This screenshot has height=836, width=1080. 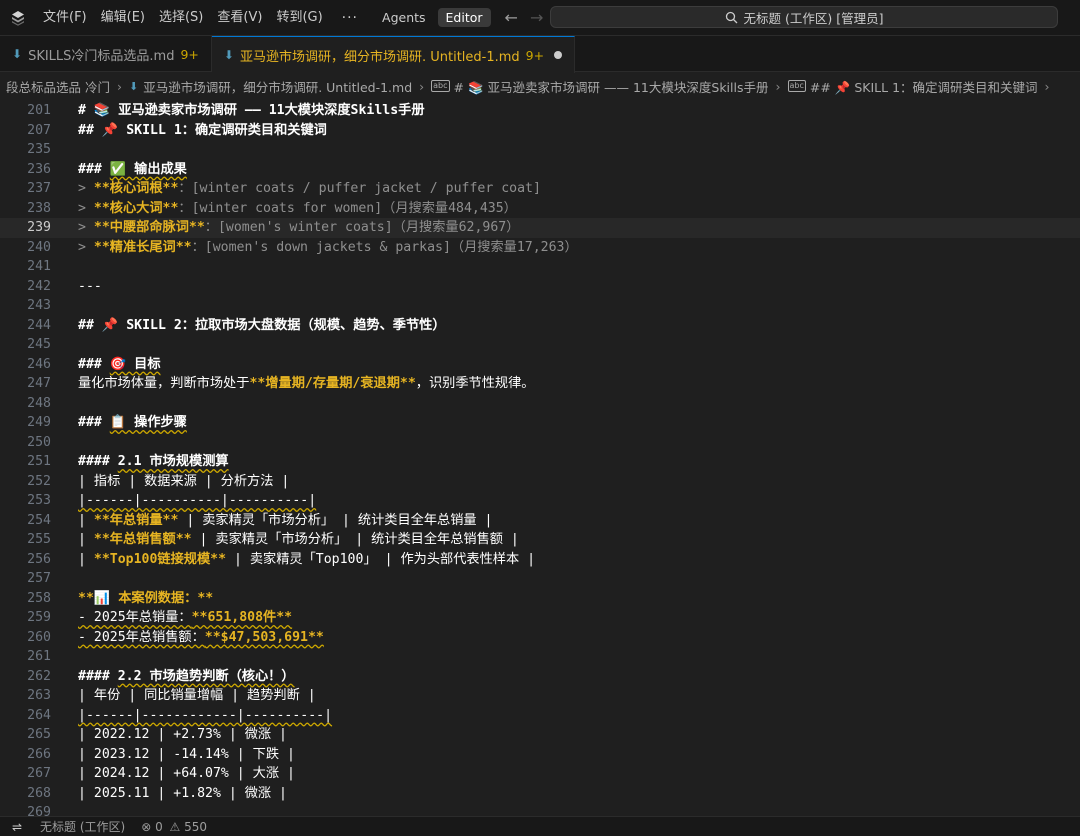 I want to click on line-content: | **年总销售额** | 卖家精灵「市场分析」 | 统计类目全年总销售额 |, so click(x=298, y=539).